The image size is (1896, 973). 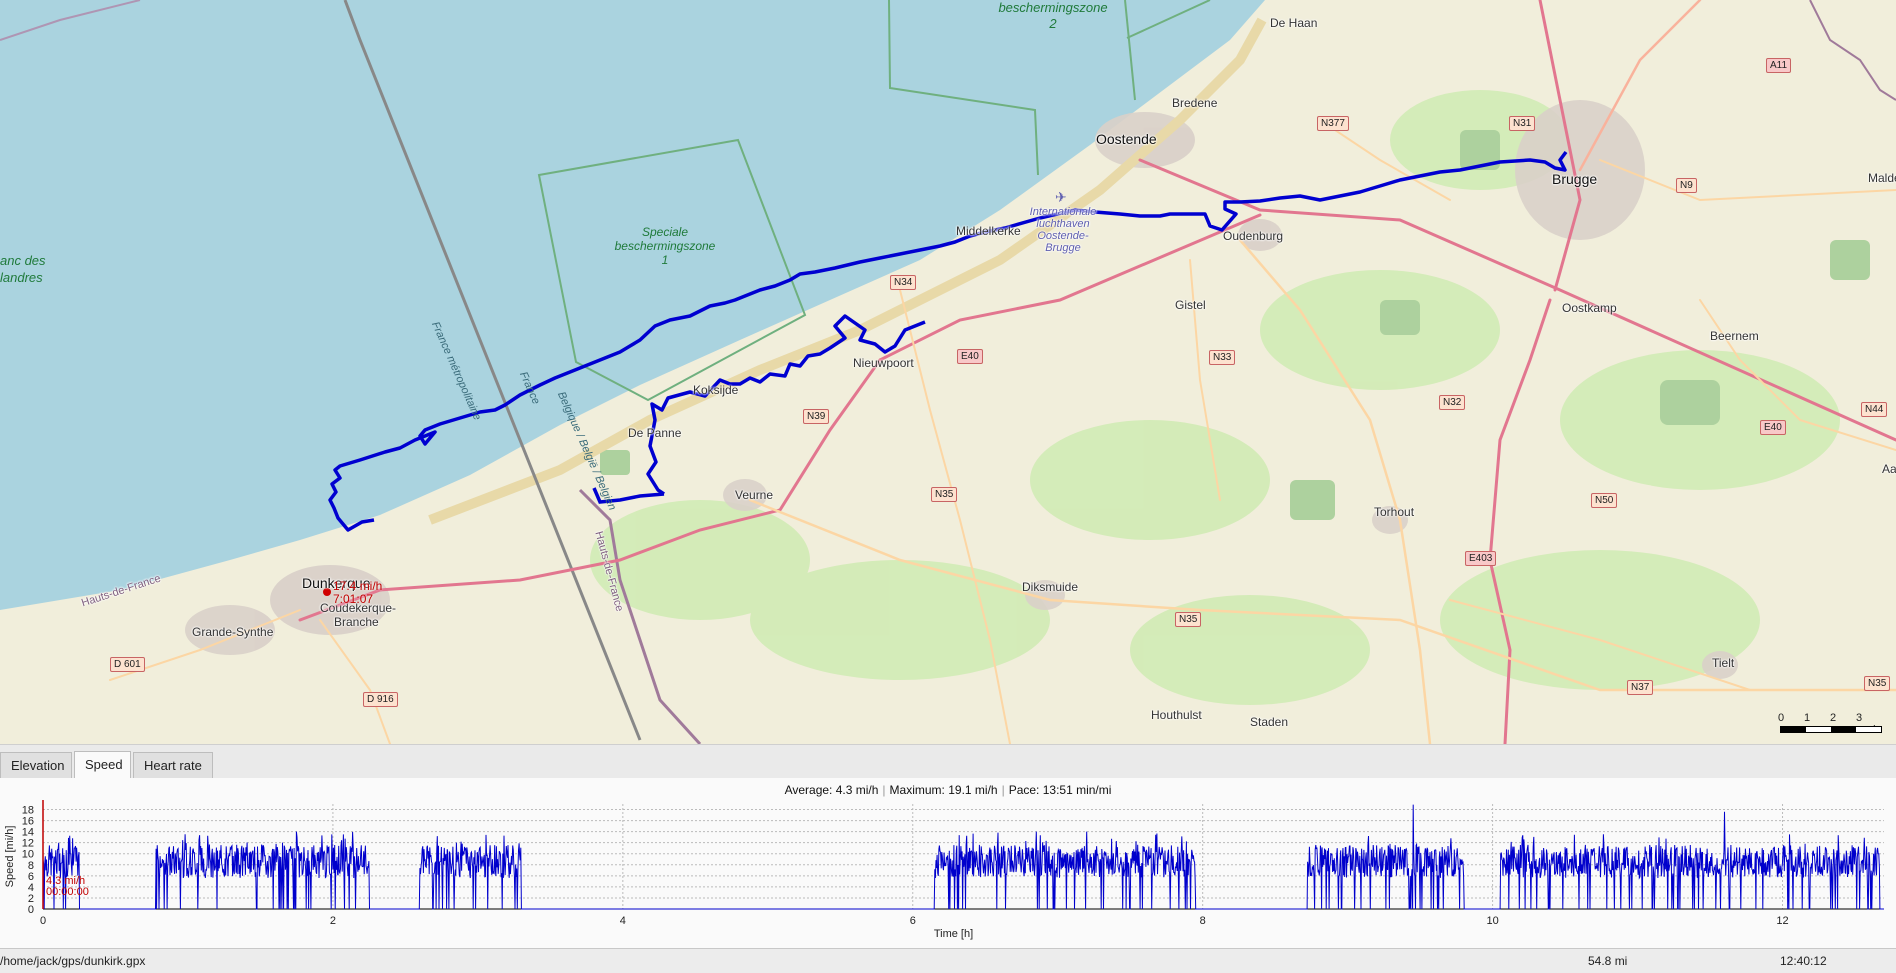 What do you see at coordinates (1604, 500) in the screenshot?
I see `road-shield: N50` at bounding box center [1604, 500].